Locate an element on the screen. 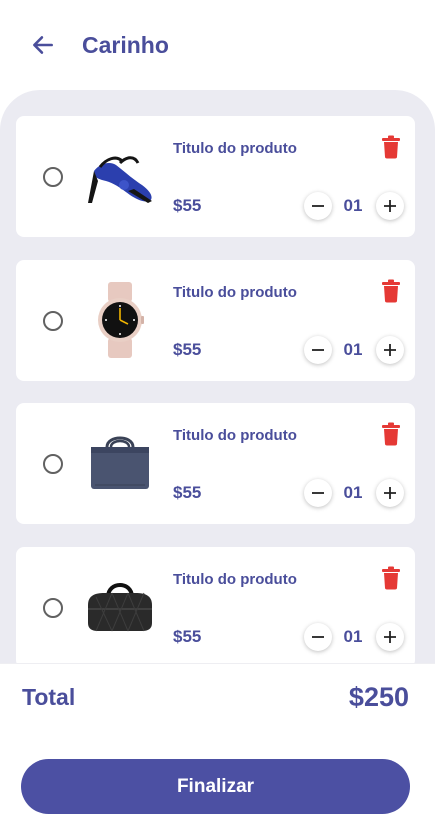 The width and height of the screenshot is (435, 829). total-value: $250 is located at coordinates (378, 697).